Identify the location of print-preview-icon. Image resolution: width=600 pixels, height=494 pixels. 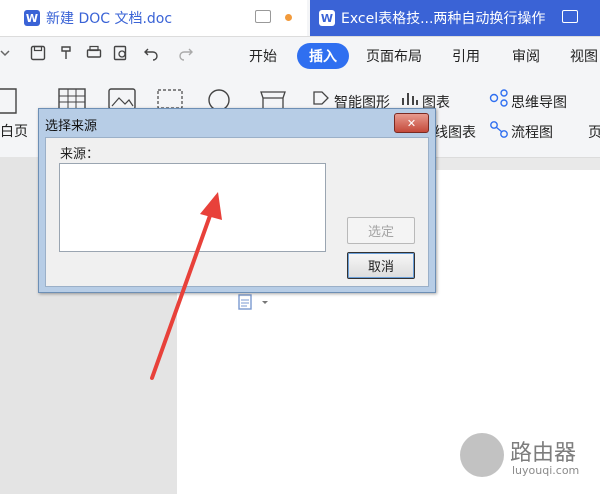
(121, 53).